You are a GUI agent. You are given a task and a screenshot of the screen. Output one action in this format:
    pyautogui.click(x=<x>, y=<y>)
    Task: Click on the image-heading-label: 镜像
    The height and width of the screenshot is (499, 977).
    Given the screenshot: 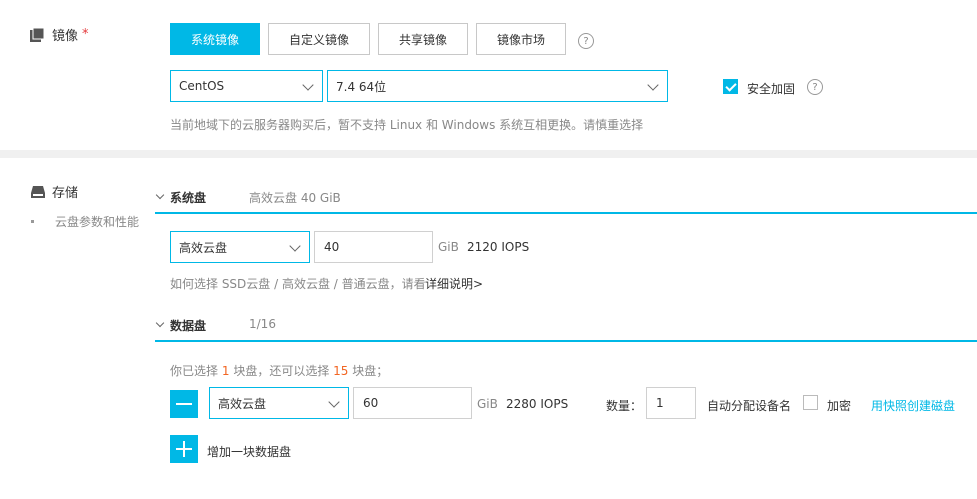 What is the action you would take?
    pyautogui.click(x=65, y=36)
    